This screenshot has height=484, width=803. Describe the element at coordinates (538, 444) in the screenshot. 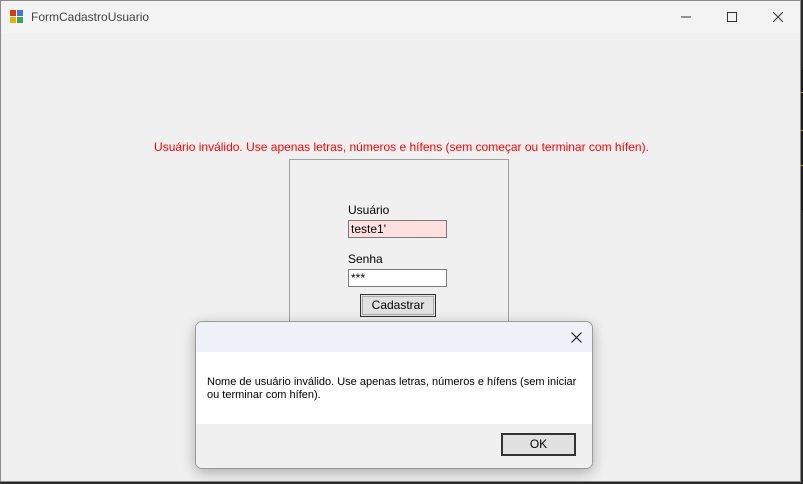

I see `ok-button: OK` at that location.